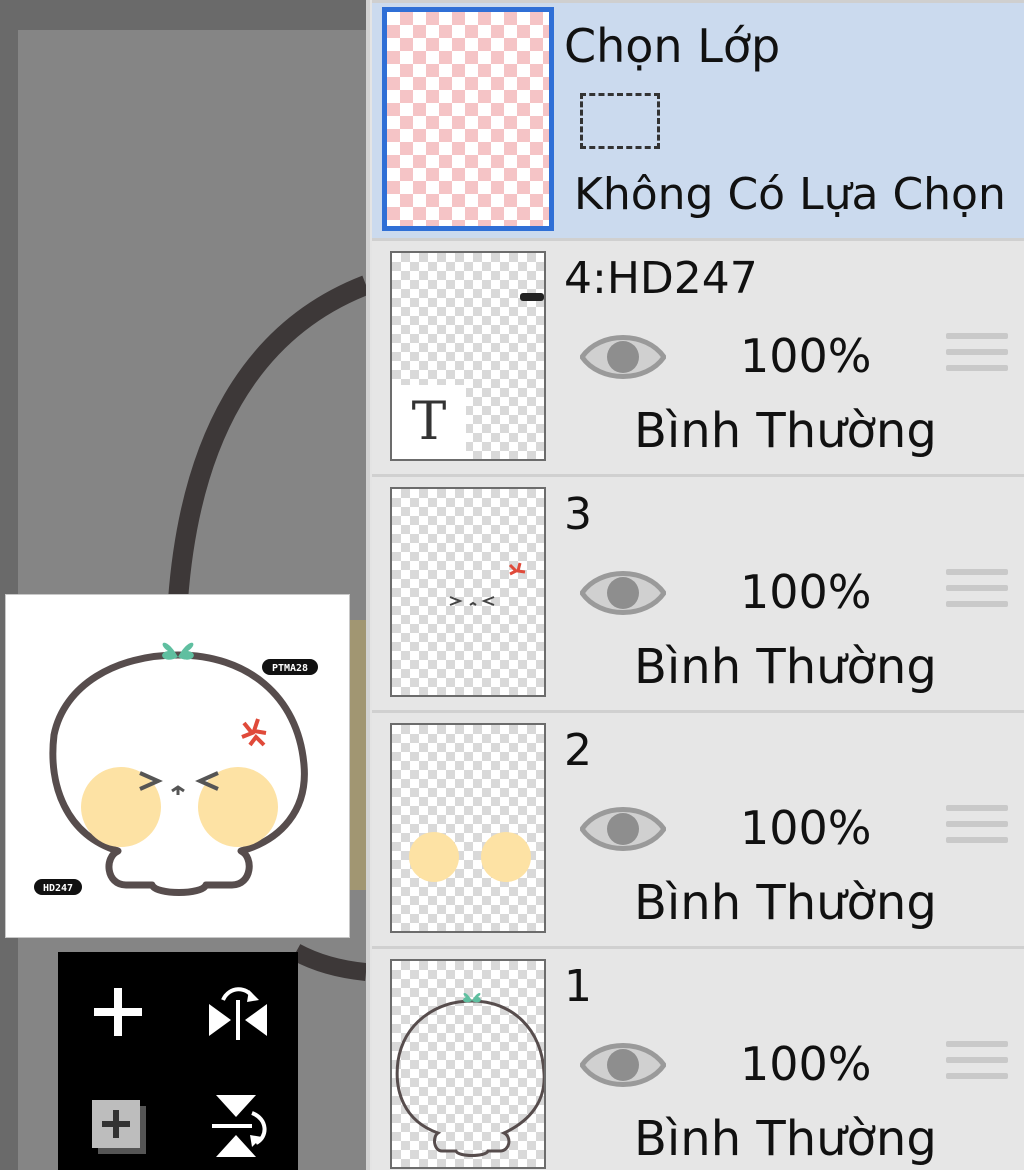 The image size is (1024, 1170). Describe the element at coordinates (698, 1058) in the screenshot. I see `layer-row-1: 1 100% Bình Thường` at that location.